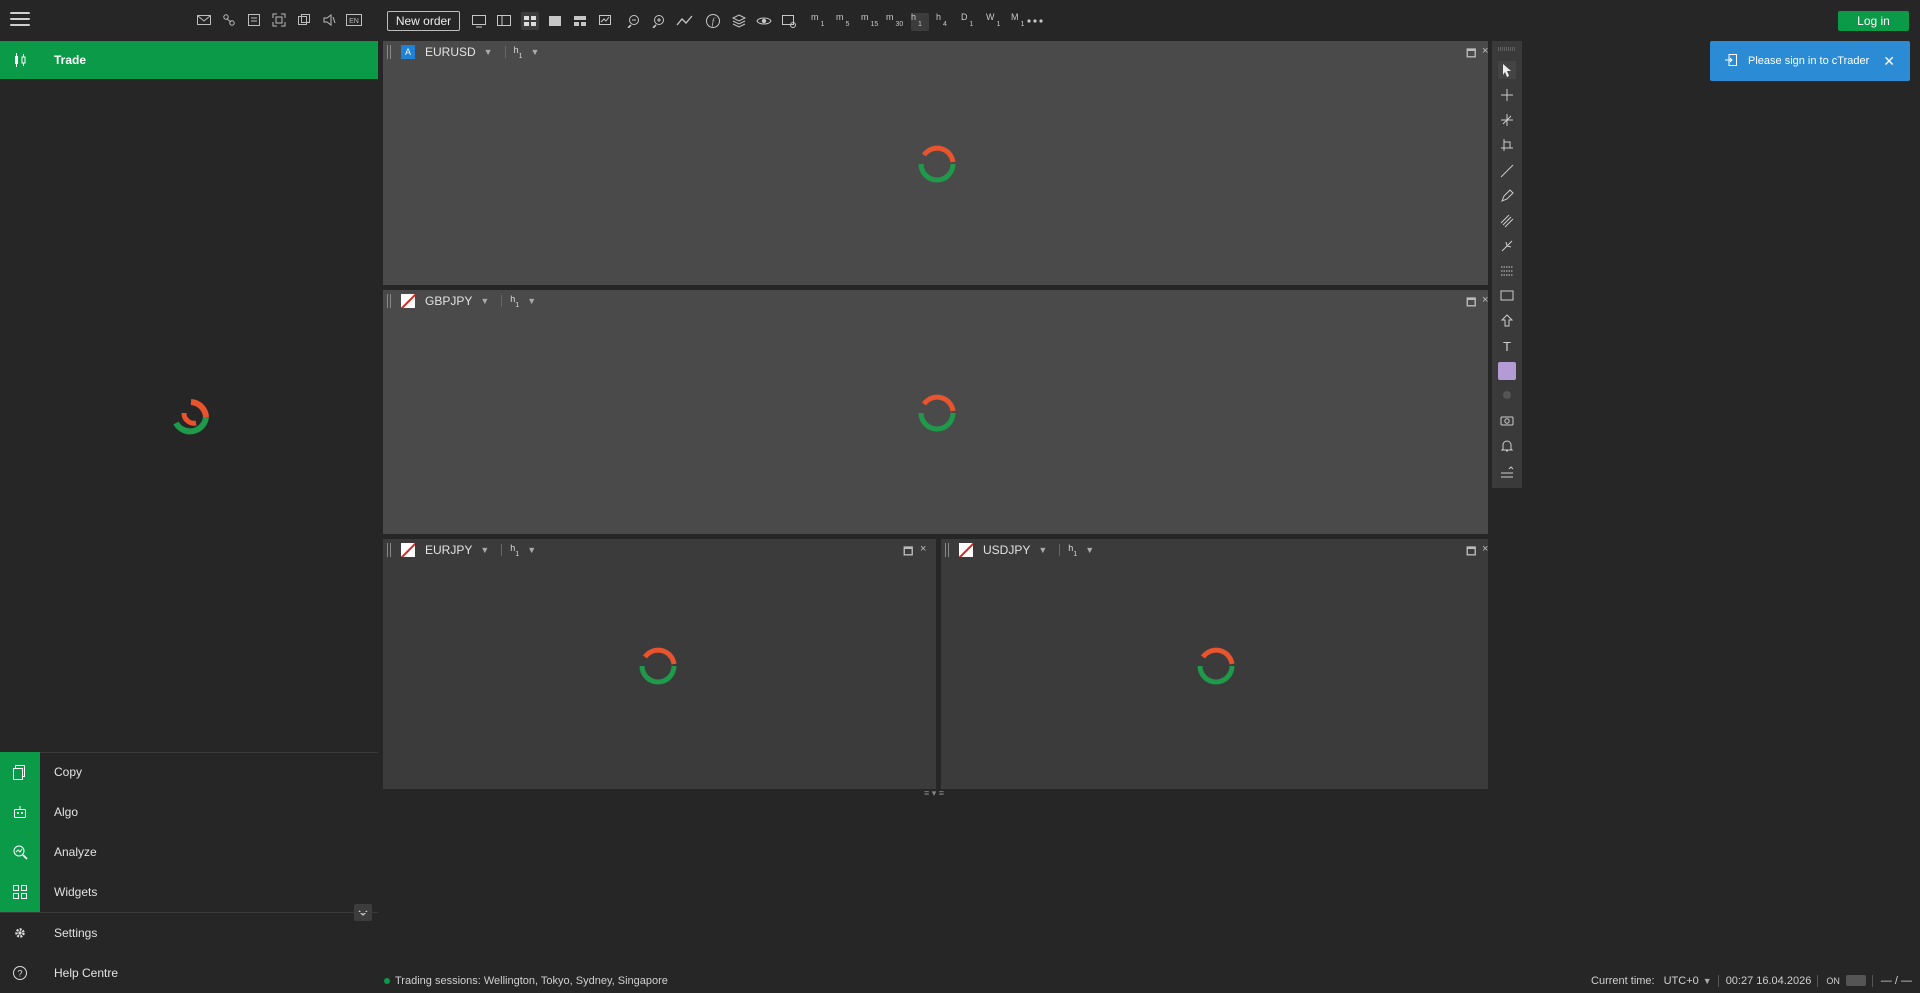 This screenshot has height=993, width=1920. What do you see at coordinates (1214, 550) in the screenshot?
I see `chart-header: USDJPY ▼ h1 ▼` at bounding box center [1214, 550].